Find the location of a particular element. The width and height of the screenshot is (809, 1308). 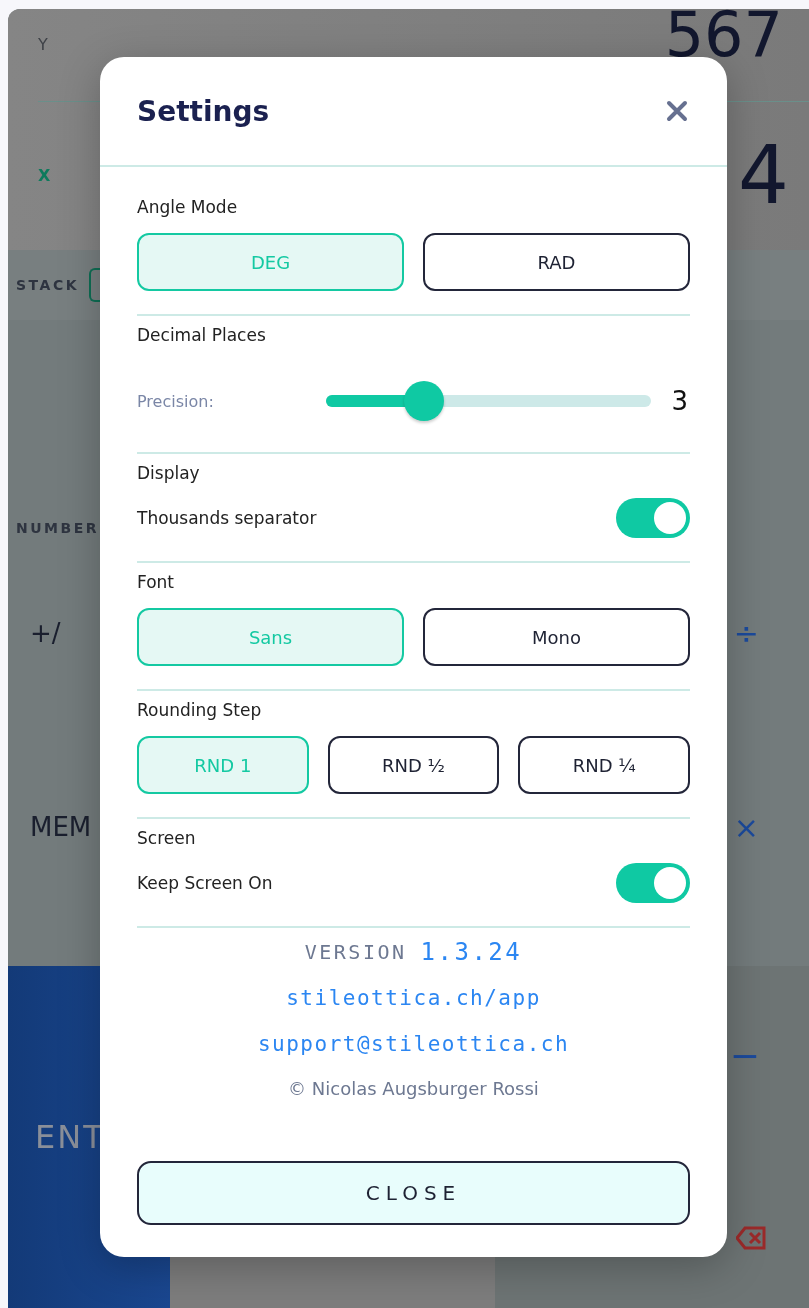

section-title: Display is located at coordinates (169, 473).